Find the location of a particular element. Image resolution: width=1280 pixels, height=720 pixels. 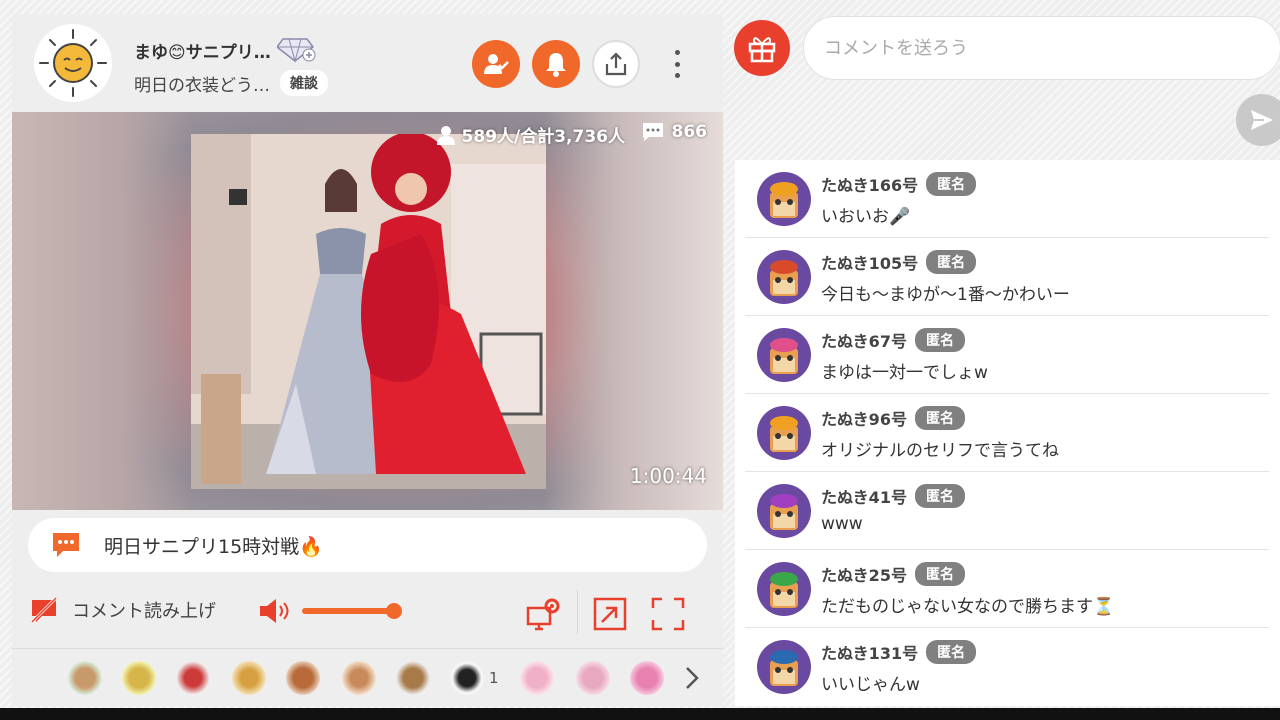

share-icon is located at coordinates (616, 64).